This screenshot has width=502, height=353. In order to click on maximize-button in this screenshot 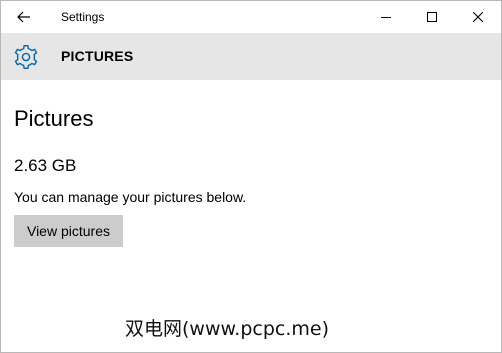, I will do `click(432, 17)`.